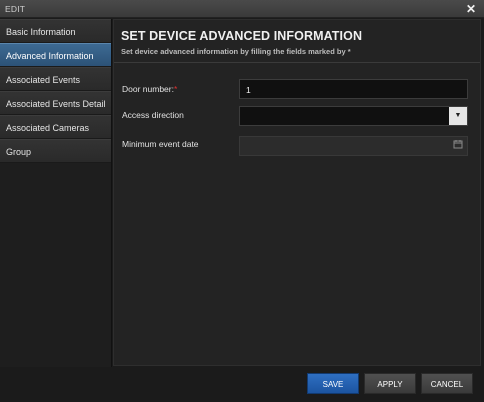 The width and height of the screenshot is (484, 402). I want to click on sidebar-item-associated-events: Associated Events, so click(55, 79).